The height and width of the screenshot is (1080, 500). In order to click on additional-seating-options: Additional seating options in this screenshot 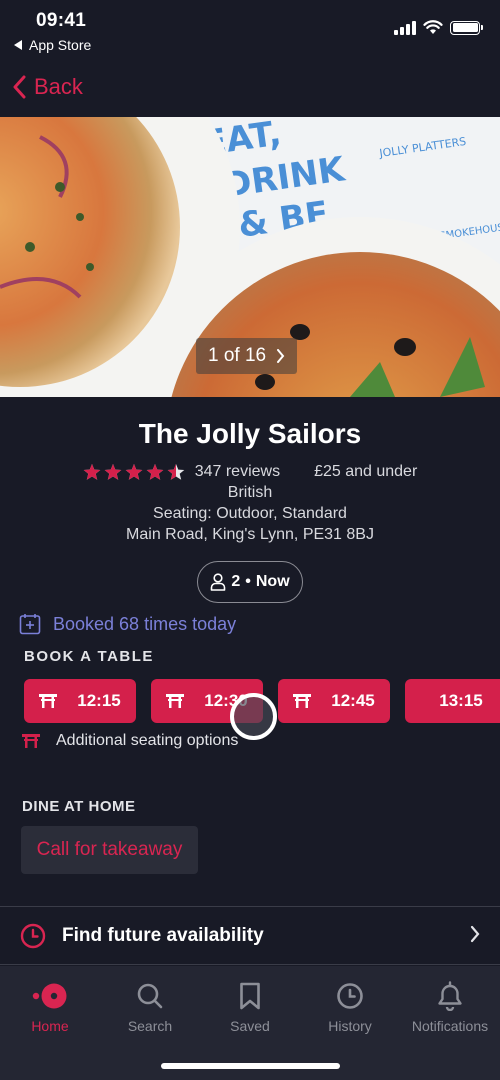, I will do `click(130, 741)`.